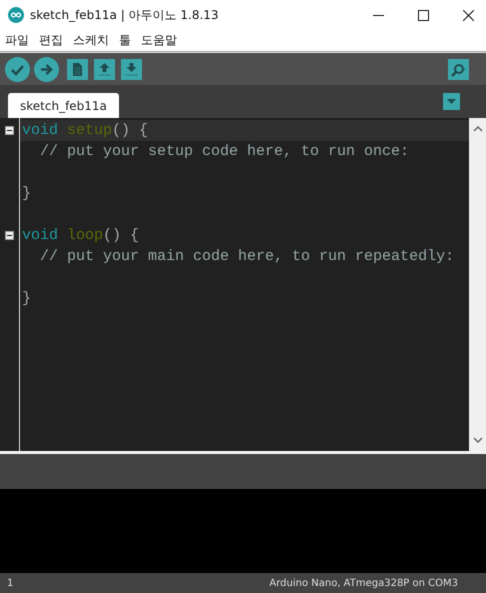 The image size is (486, 593). Describe the element at coordinates (63, 105) in the screenshot. I see `sketch-tab: sketch_feb11a` at that location.